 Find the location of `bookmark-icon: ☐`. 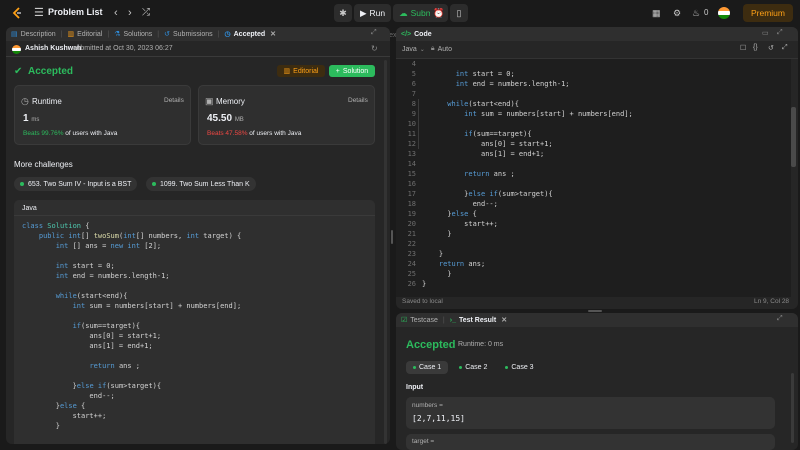

bookmark-icon: ☐ is located at coordinates (743, 48).